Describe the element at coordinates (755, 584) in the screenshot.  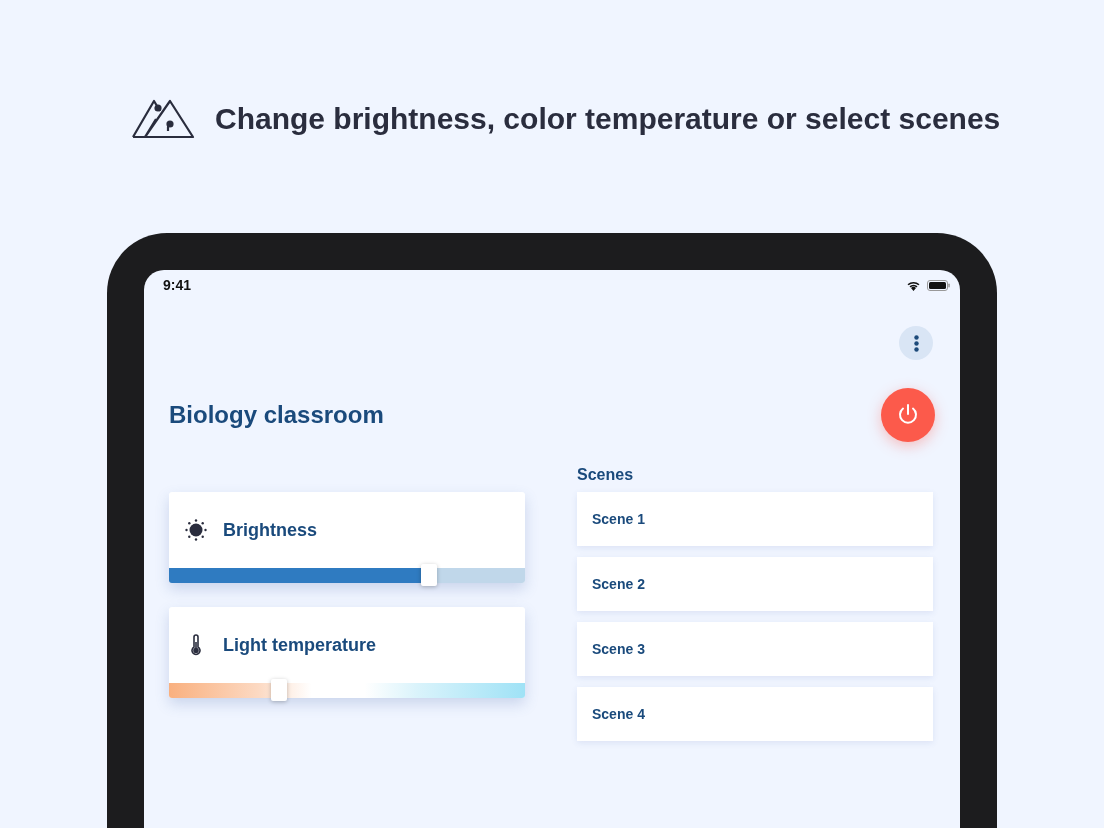
I see `scene-button: Scene 2` at that location.